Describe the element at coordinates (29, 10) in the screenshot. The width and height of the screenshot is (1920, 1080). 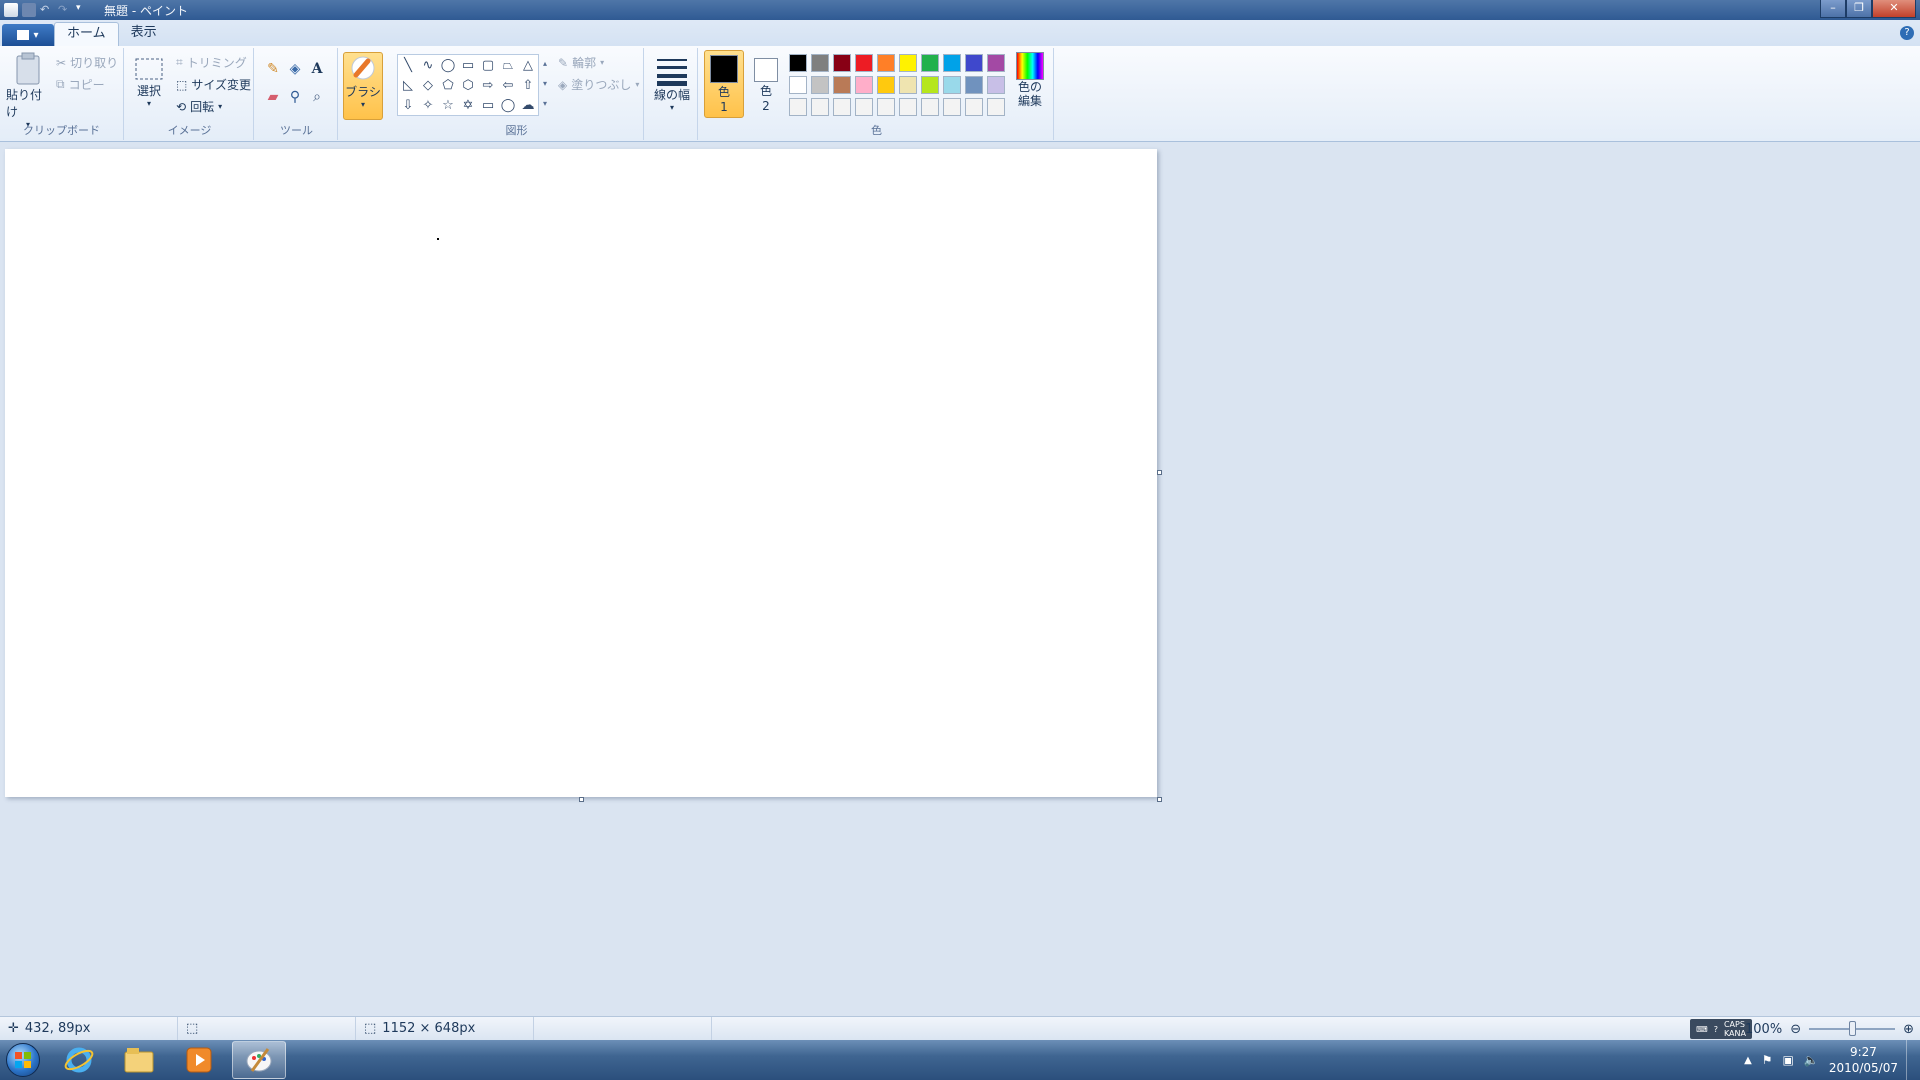
I see `save-icon` at that location.